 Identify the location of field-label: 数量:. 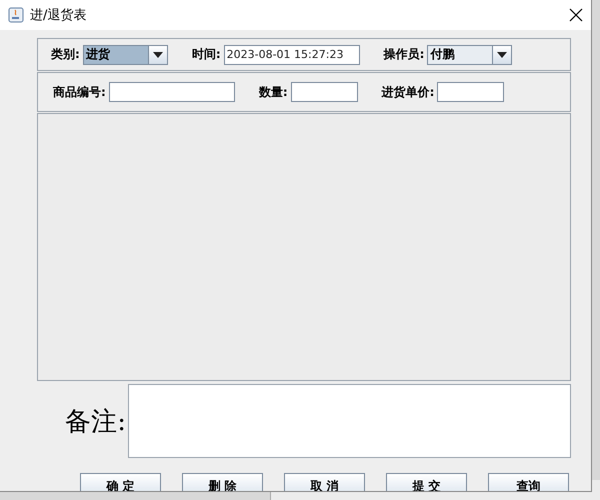
(273, 92).